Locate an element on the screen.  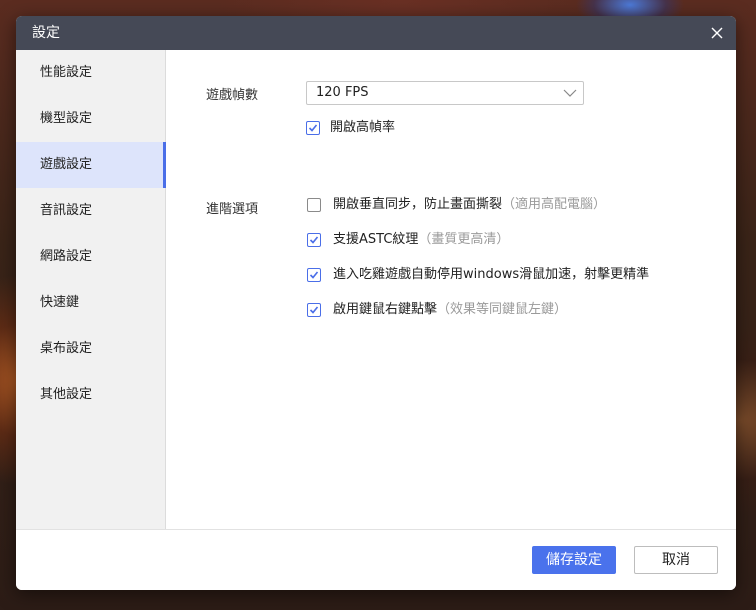
sidebar-item-label: 網路設定 is located at coordinates (66, 256).